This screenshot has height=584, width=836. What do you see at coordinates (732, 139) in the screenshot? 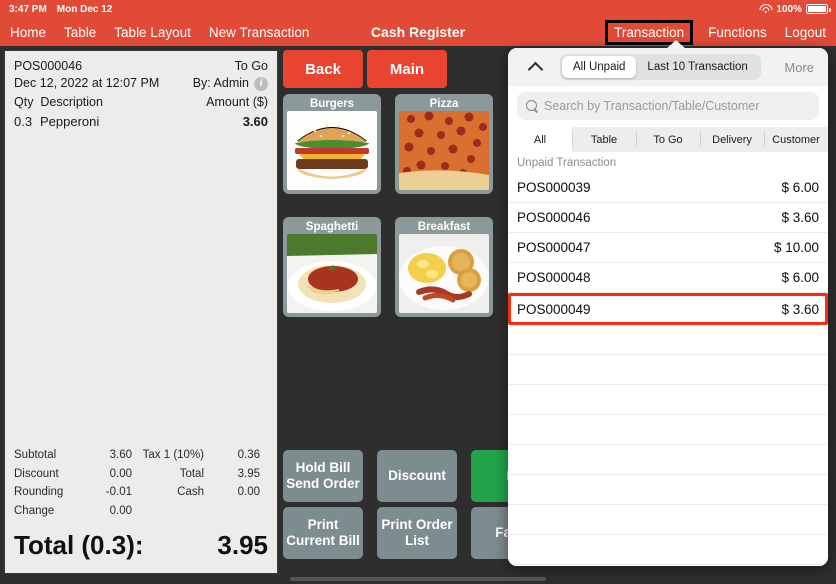
I see `filter-tab-delivery: Delivery` at bounding box center [732, 139].